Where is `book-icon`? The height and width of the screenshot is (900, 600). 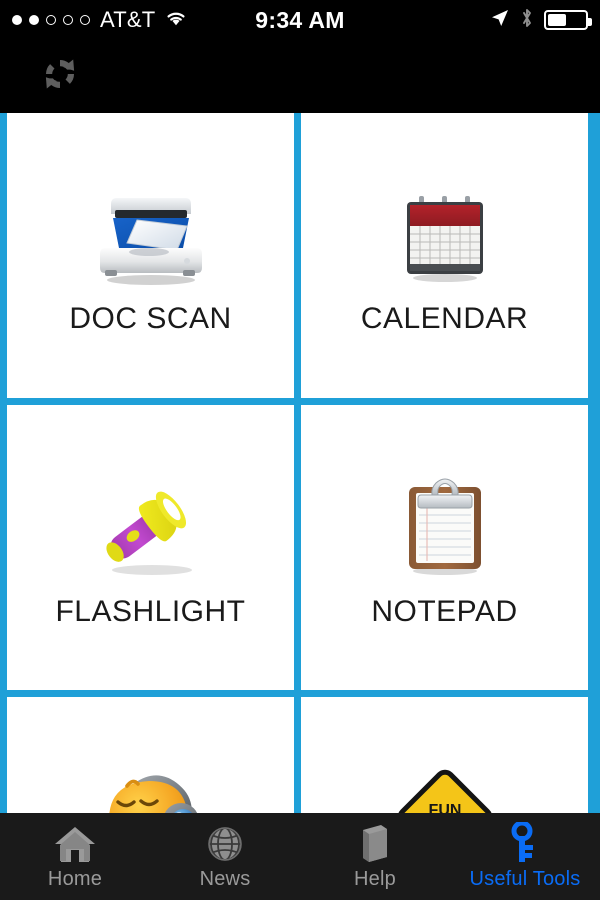
book-icon is located at coordinates (375, 843).